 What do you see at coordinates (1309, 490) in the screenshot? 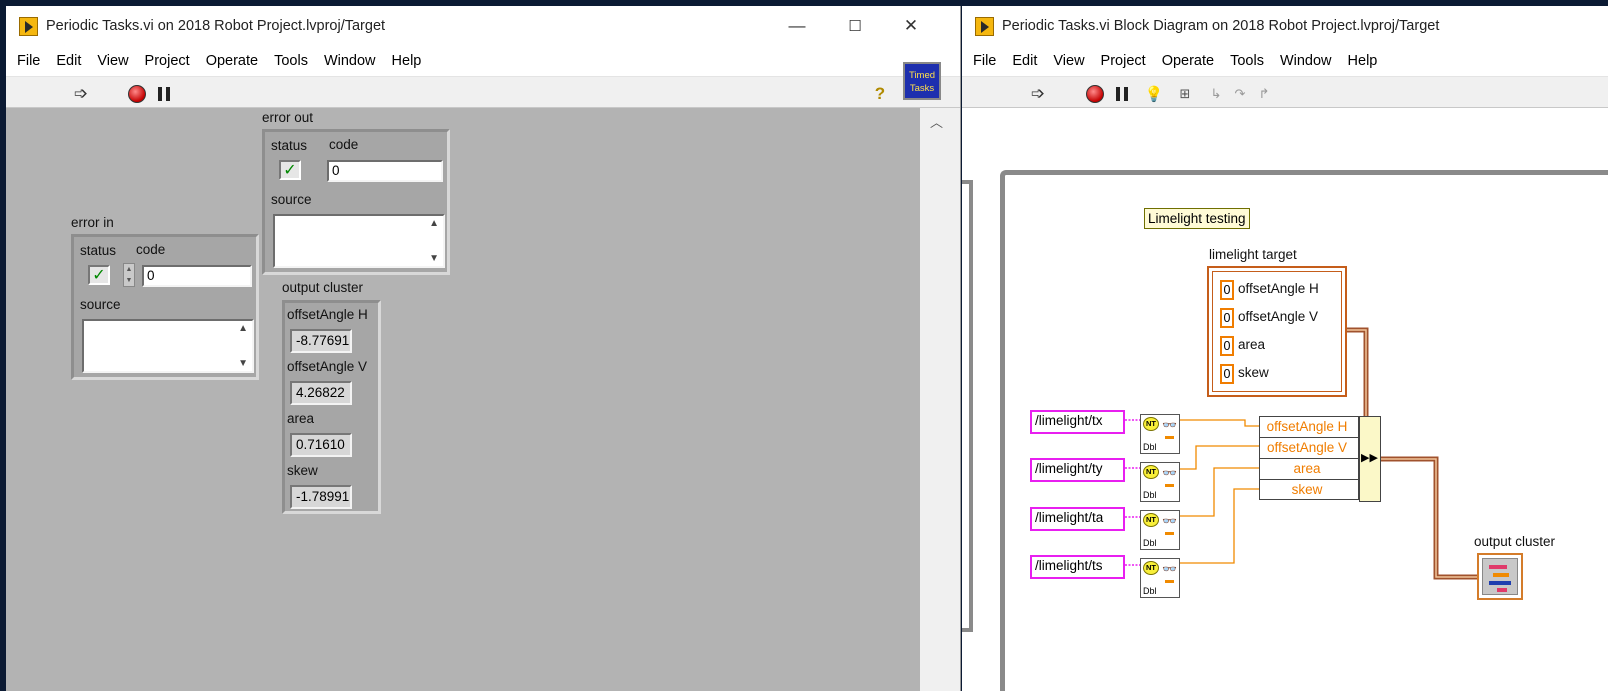
I see `bundle-field-skew: skew` at bounding box center [1309, 490].